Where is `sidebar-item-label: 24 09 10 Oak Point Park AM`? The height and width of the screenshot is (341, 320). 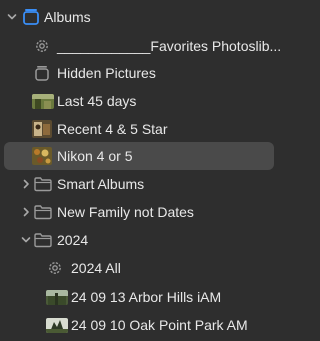
sidebar-item-label: 24 09 10 Oak Point Park AM is located at coordinates (159, 325).